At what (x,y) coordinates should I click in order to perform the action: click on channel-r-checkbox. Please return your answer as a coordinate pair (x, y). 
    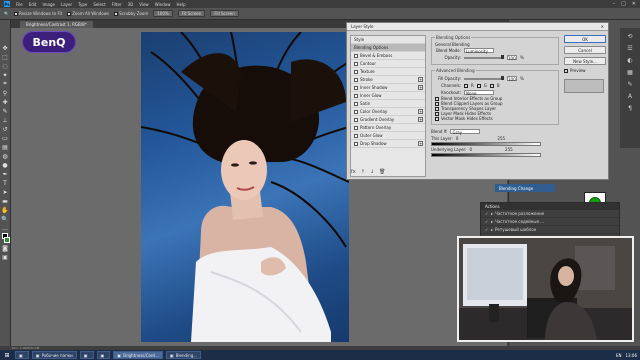
    Looking at the image, I should click on (466, 85).